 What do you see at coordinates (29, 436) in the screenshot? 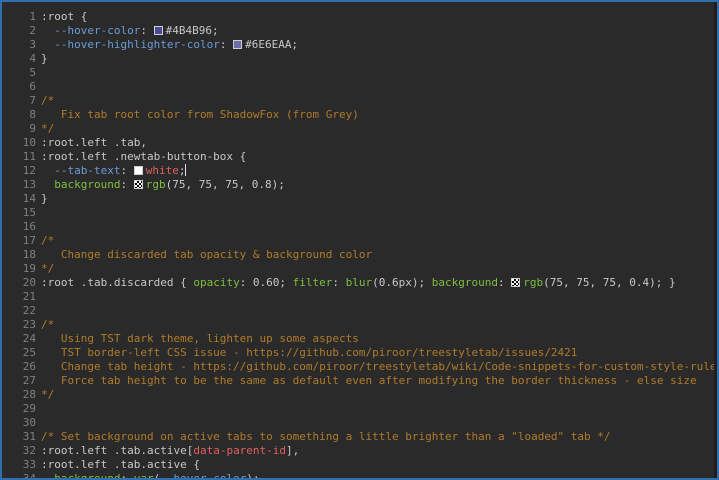
I see `line-number: 31` at bounding box center [29, 436].